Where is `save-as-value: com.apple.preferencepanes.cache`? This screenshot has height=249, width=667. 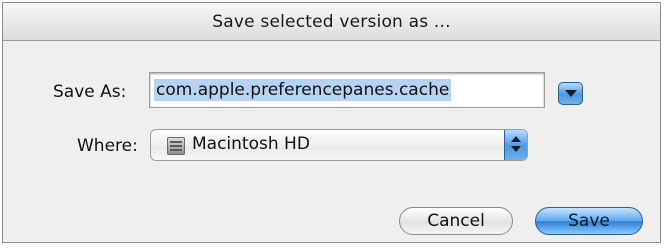
save-as-value: com.apple.preferencepanes.cache is located at coordinates (303, 90).